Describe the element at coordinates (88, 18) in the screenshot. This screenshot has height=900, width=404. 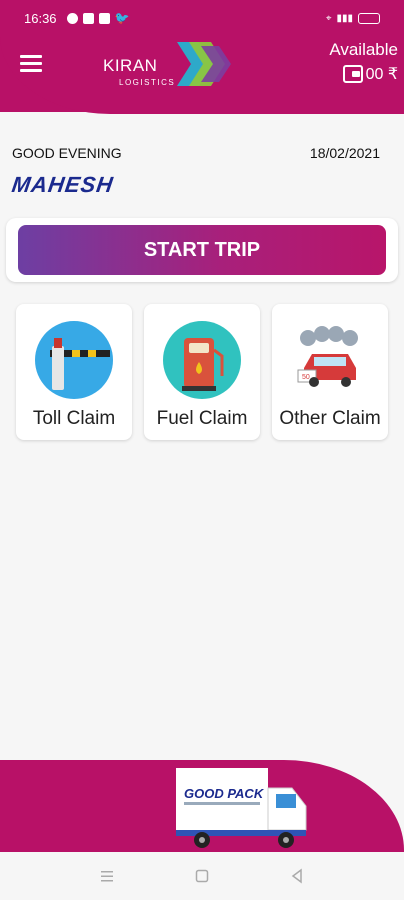
I see `mail-icon` at that location.